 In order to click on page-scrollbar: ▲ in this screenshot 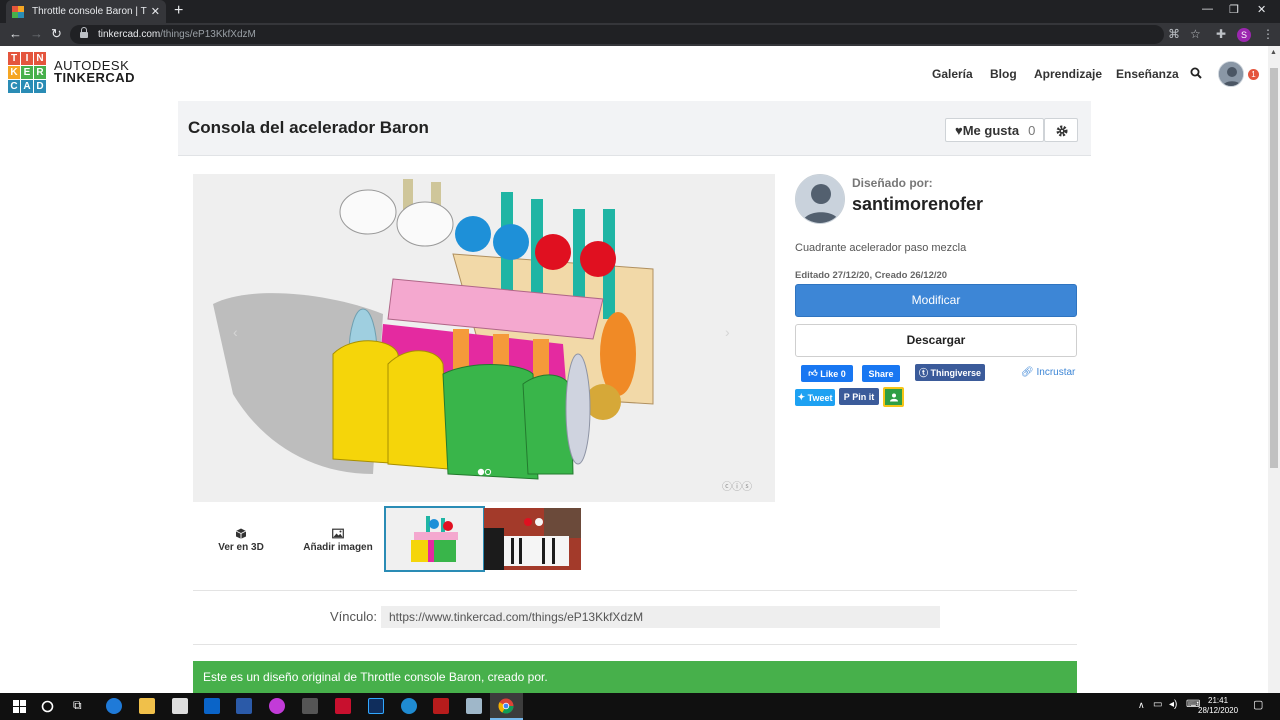, I will do `click(1274, 369)`.